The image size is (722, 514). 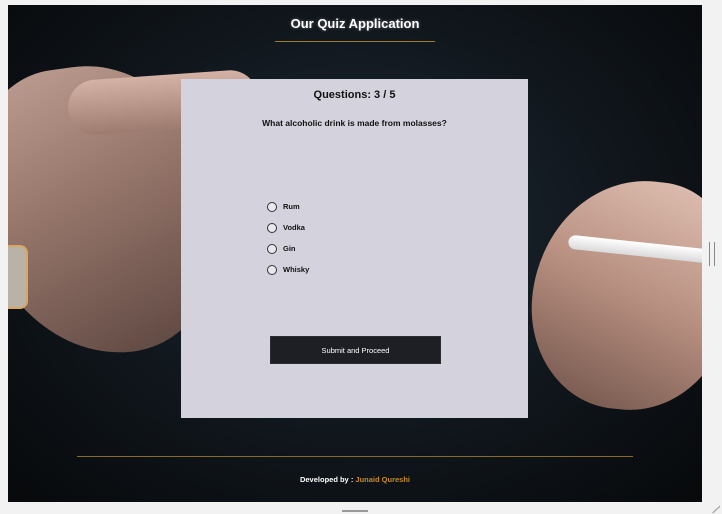 What do you see at coordinates (354, 95) in the screenshot?
I see `question-counter: Questions: 3 / 5` at bounding box center [354, 95].